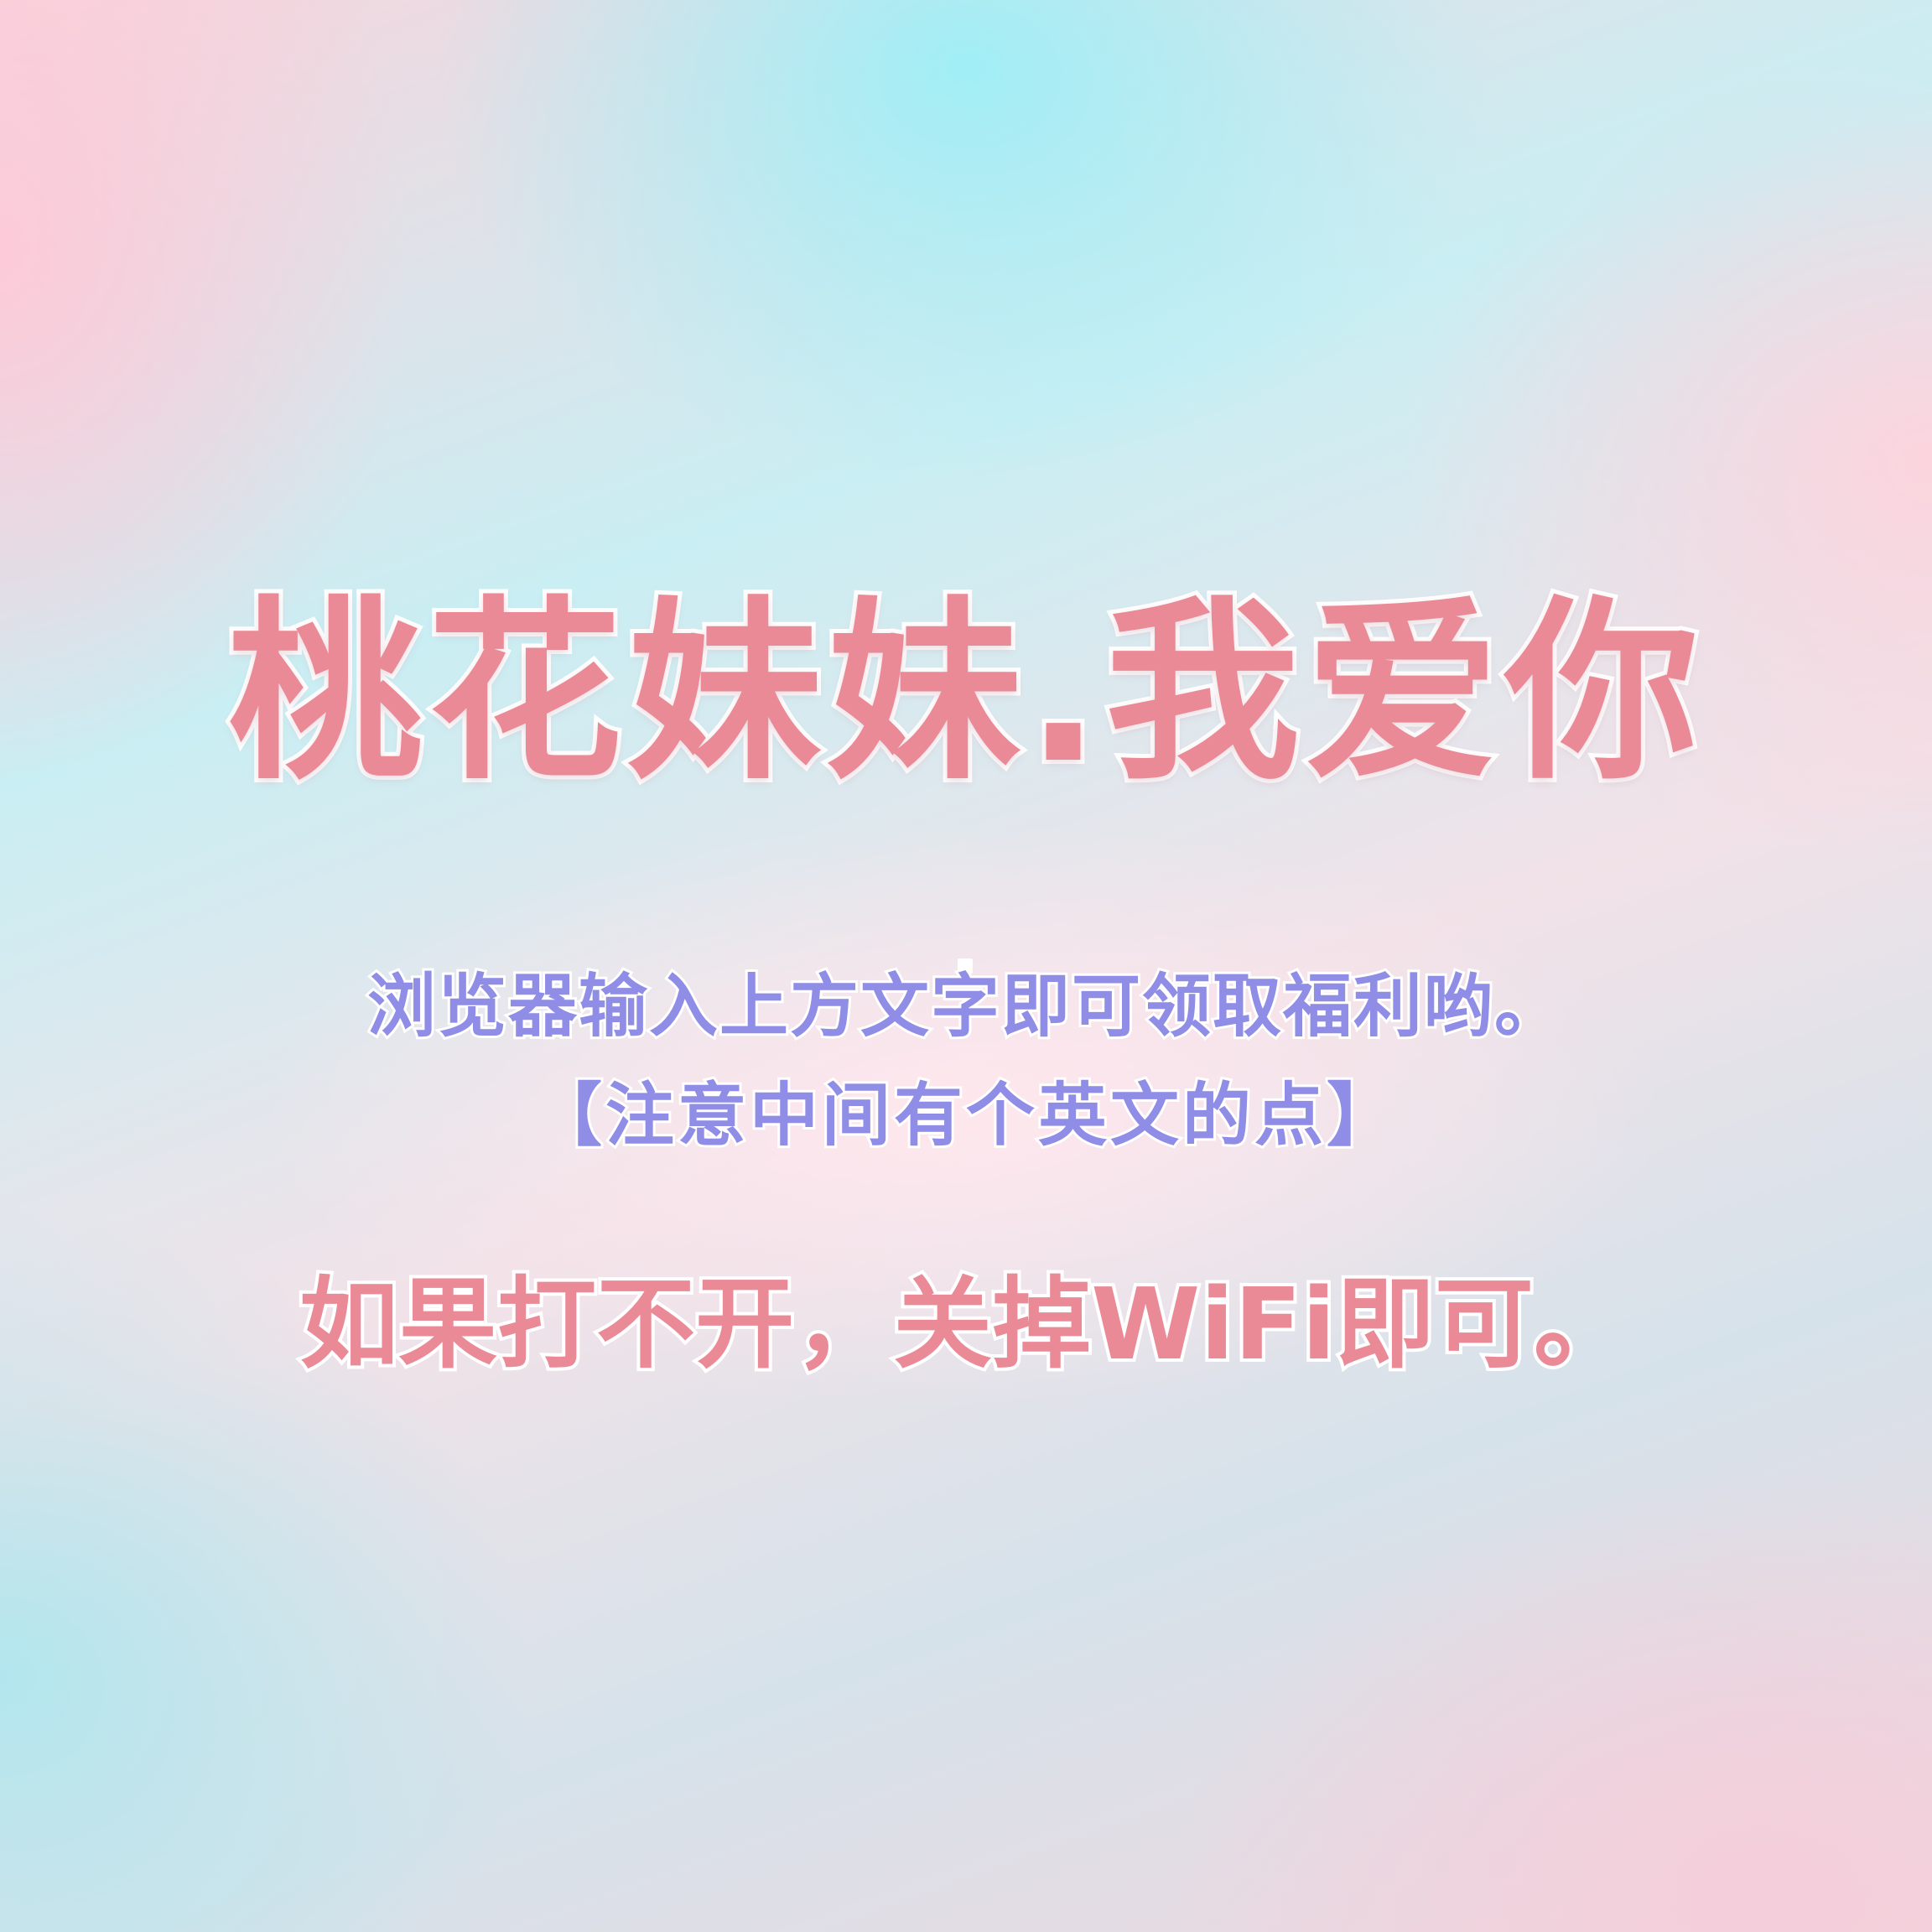  Describe the element at coordinates (965, 1116) in the screenshot. I see `instruction-line-2: 【注意中间有个英文的点】` at that location.